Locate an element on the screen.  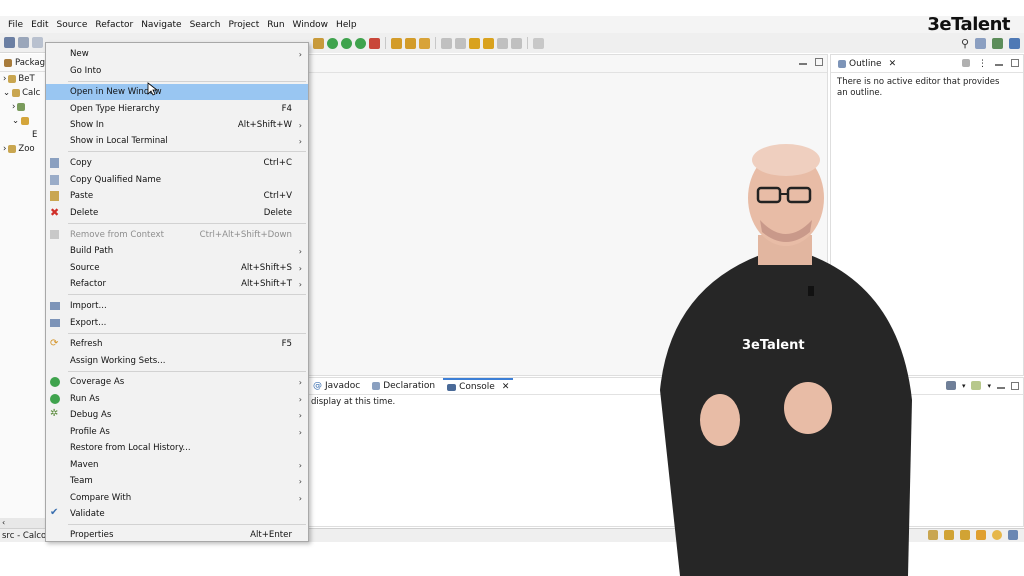
context-menu-item-team: Team › is located at coordinates (177, 481).